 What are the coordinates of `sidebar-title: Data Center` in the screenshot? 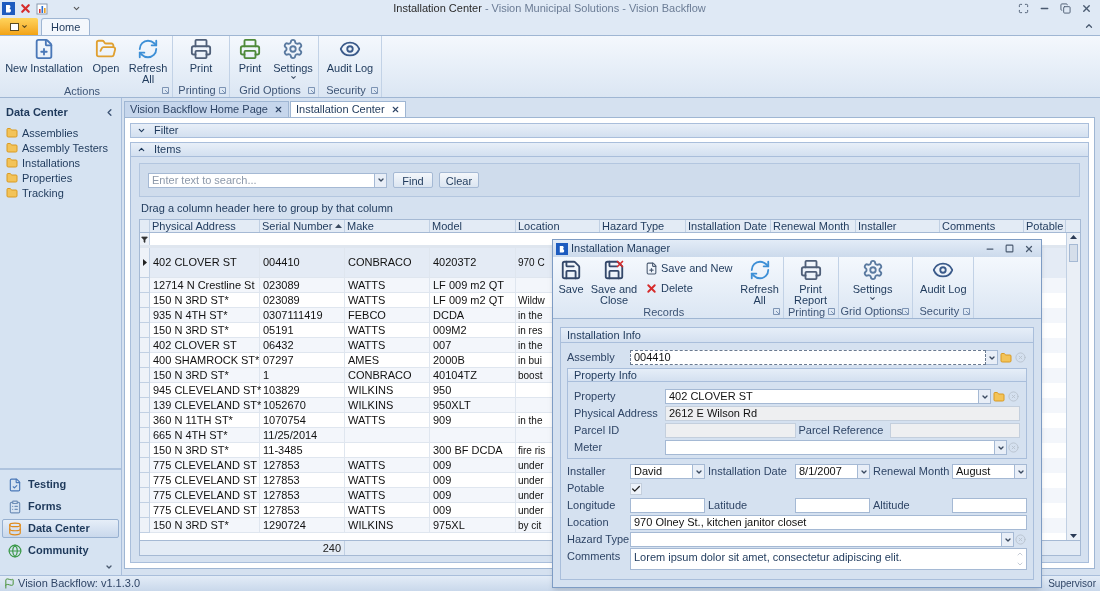 It's located at (37, 112).